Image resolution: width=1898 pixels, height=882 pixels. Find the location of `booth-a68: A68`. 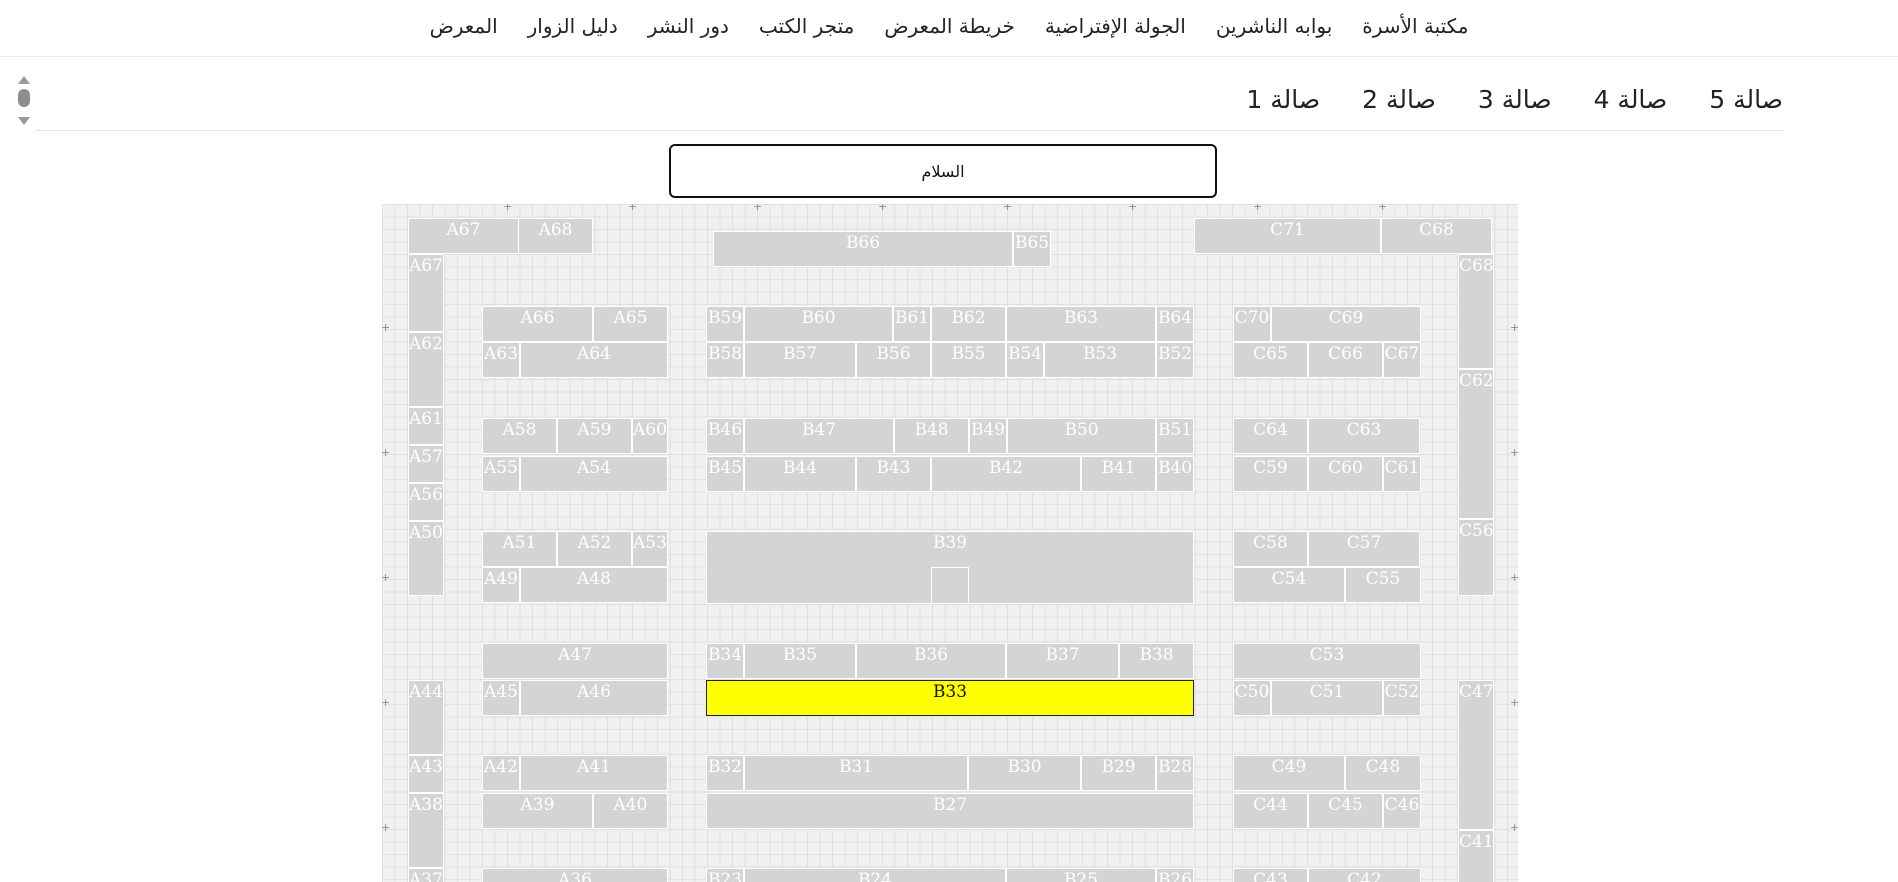

booth-a68: A68 is located at coordinates (555, 236).